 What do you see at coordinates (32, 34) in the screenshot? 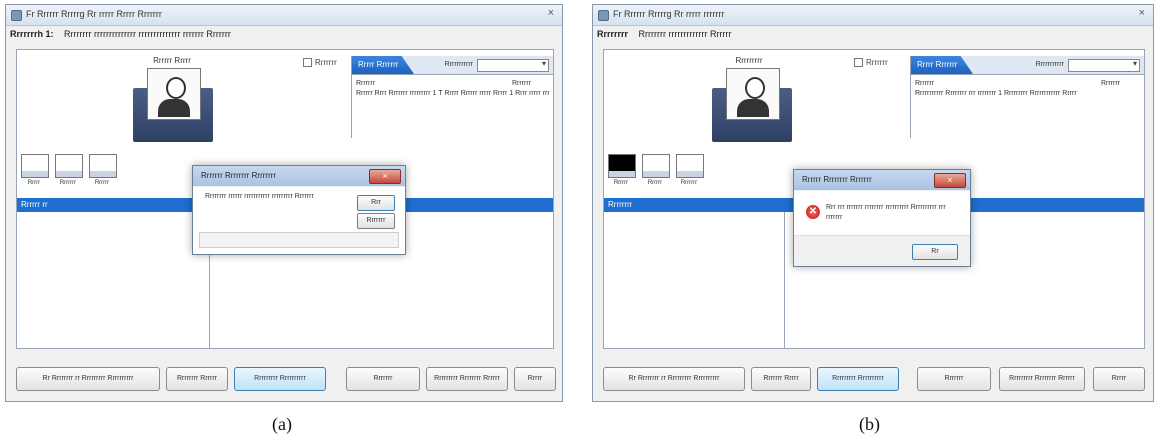
I see `toolbar-label: Rrrrrrrh 1:` at bounding box center [32, 34].